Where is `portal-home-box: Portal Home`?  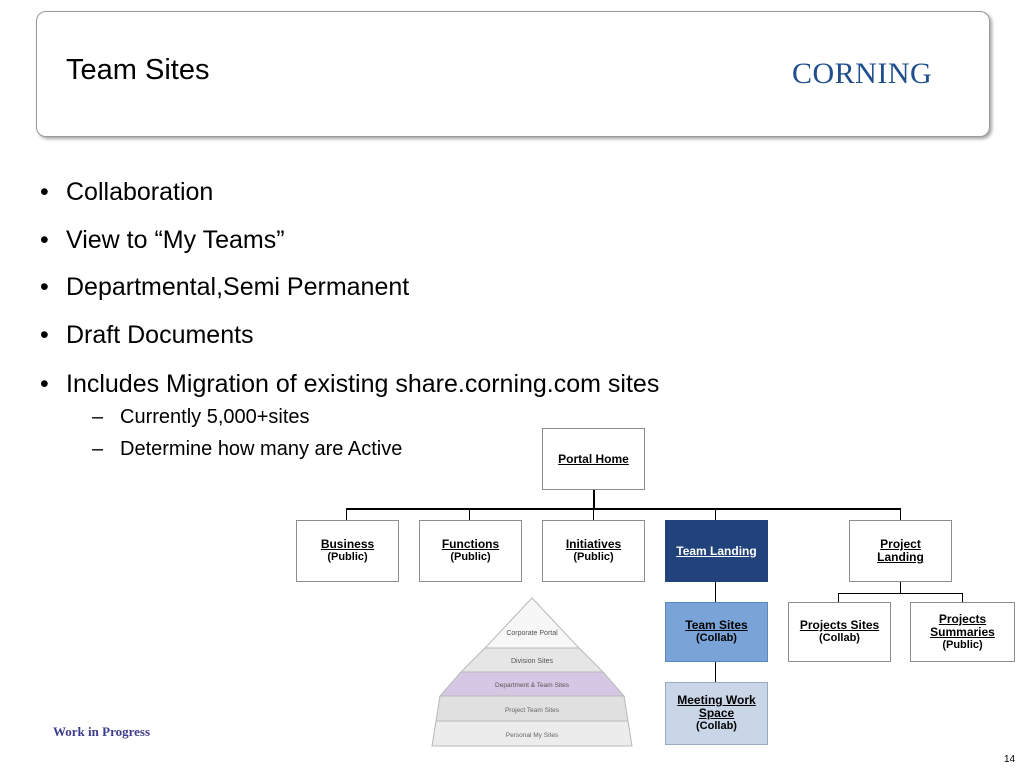 portal-home-box: Portal Home is located at coordinates (593, 459).